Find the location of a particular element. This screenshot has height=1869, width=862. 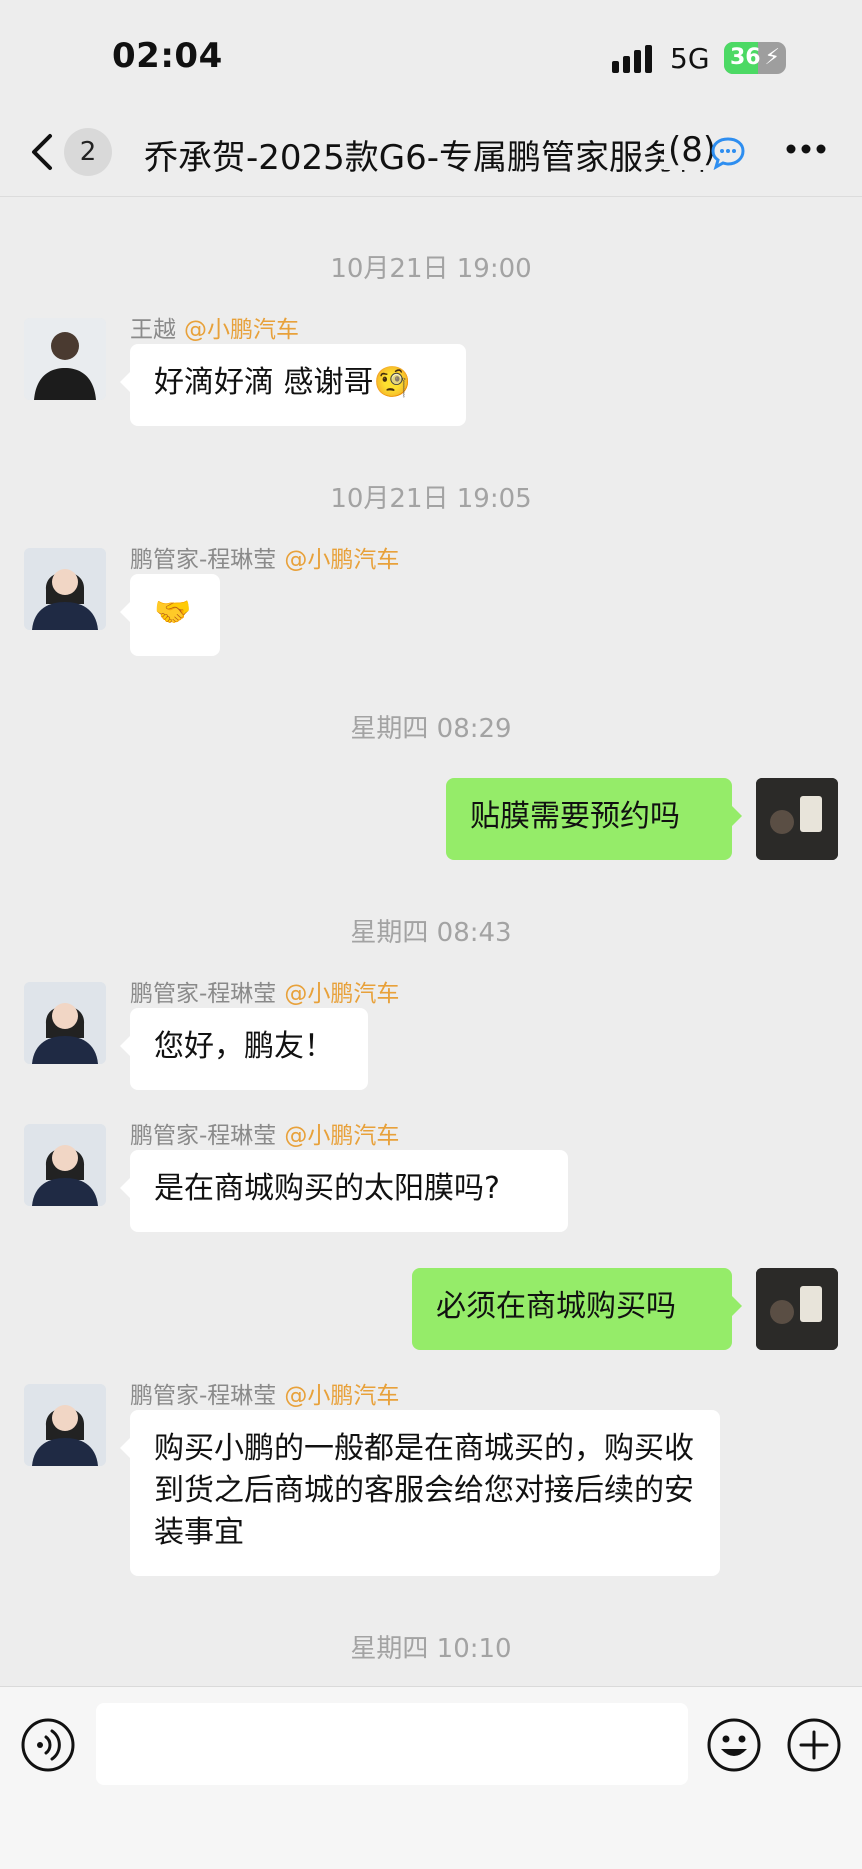

message-timestamp: 星期四 08:29 is located at coordinates (431, 729).